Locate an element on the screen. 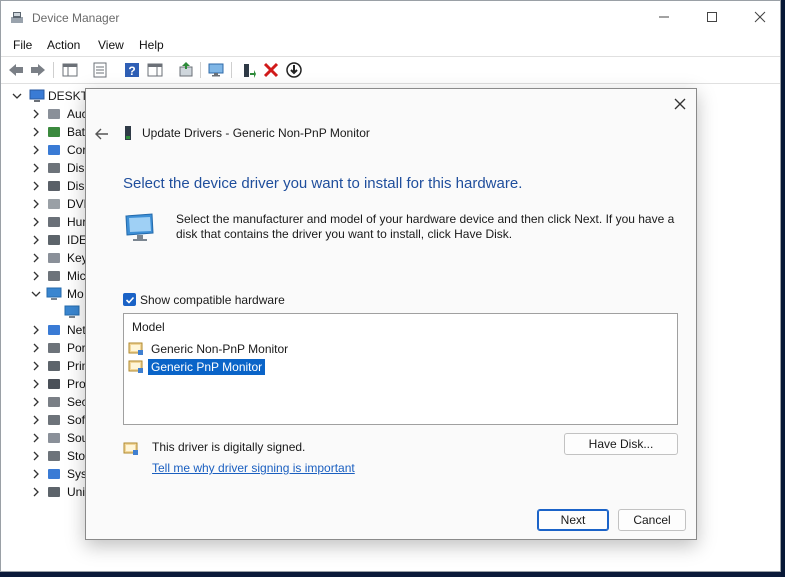 The image size is (785, 577). tree-item: Batt is located at coordinates (46, 132).